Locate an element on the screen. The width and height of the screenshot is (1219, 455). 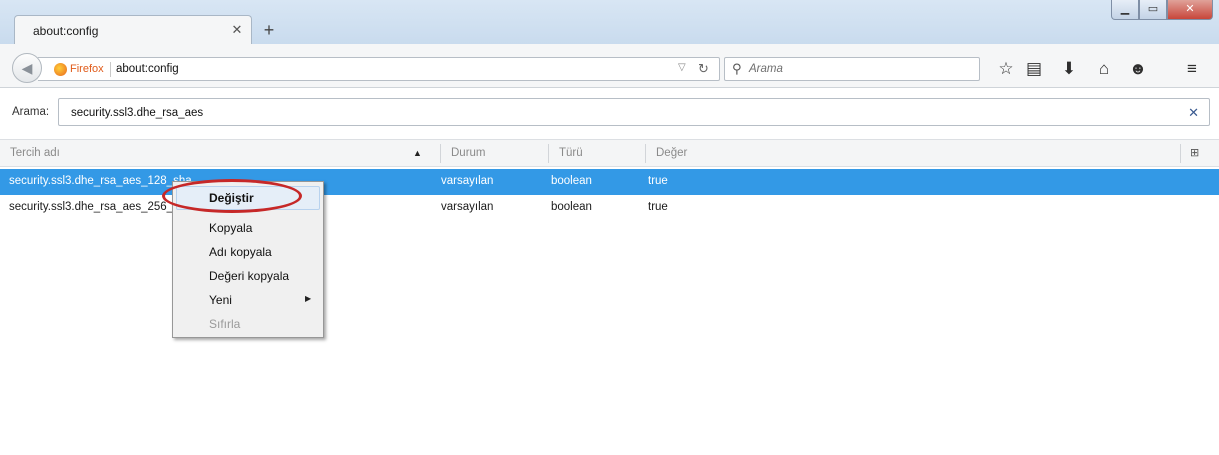
hello-icon: ☻ is located at coordinates (1138, 69).